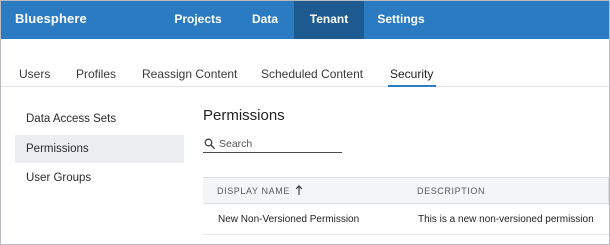 This screenshot has height=245, width=610. What do you see at coordinates (99, 178) in the screenshot?
I see `sidebar-item-user-groups: User Groups` at bounding box center [99, 178].